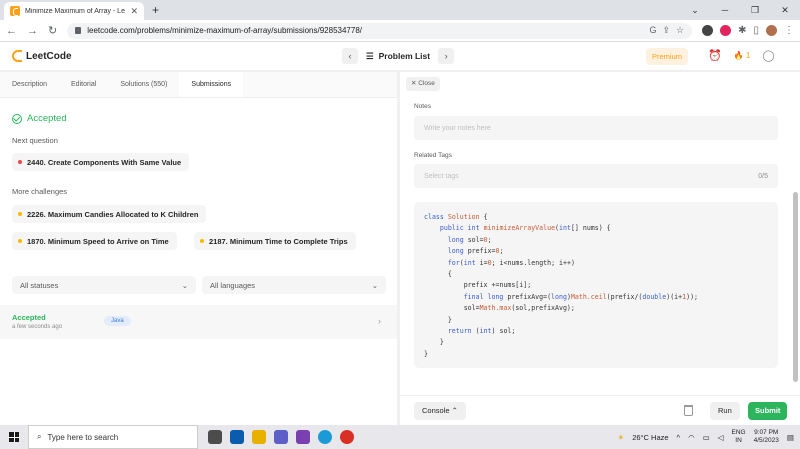 The height and width of the screenshot is (449, 800). Describe the element at coordinates (39, 436) in the screenshot. I see `search-icon: ⌕` at that location.